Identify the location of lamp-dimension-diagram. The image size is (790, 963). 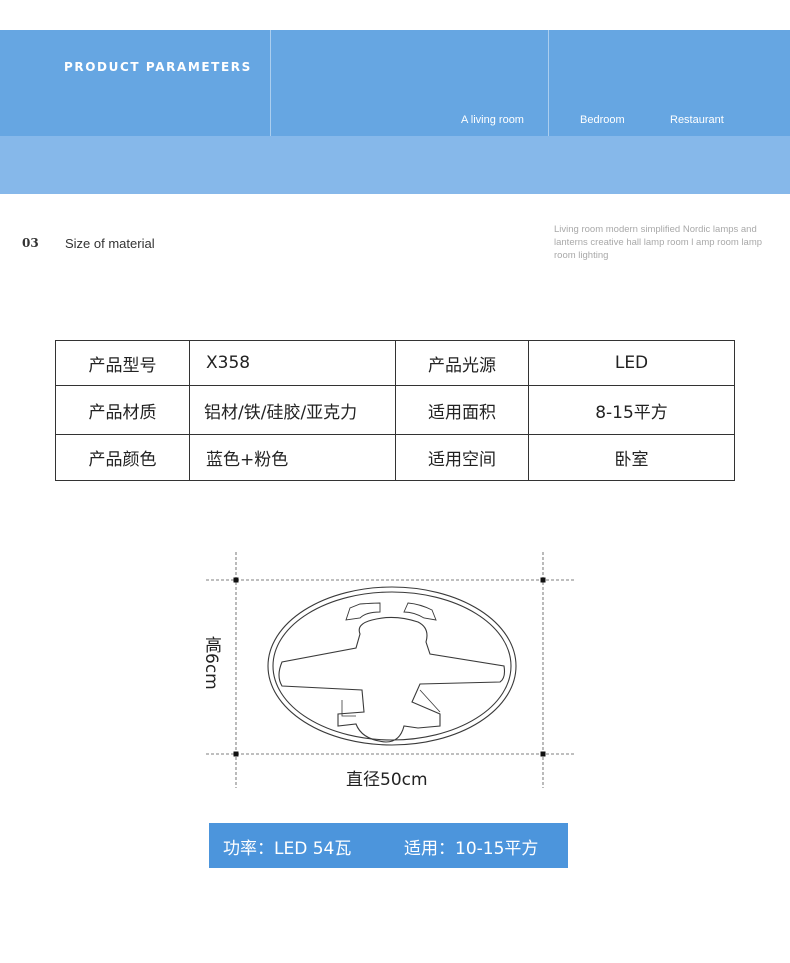
(390, 670).